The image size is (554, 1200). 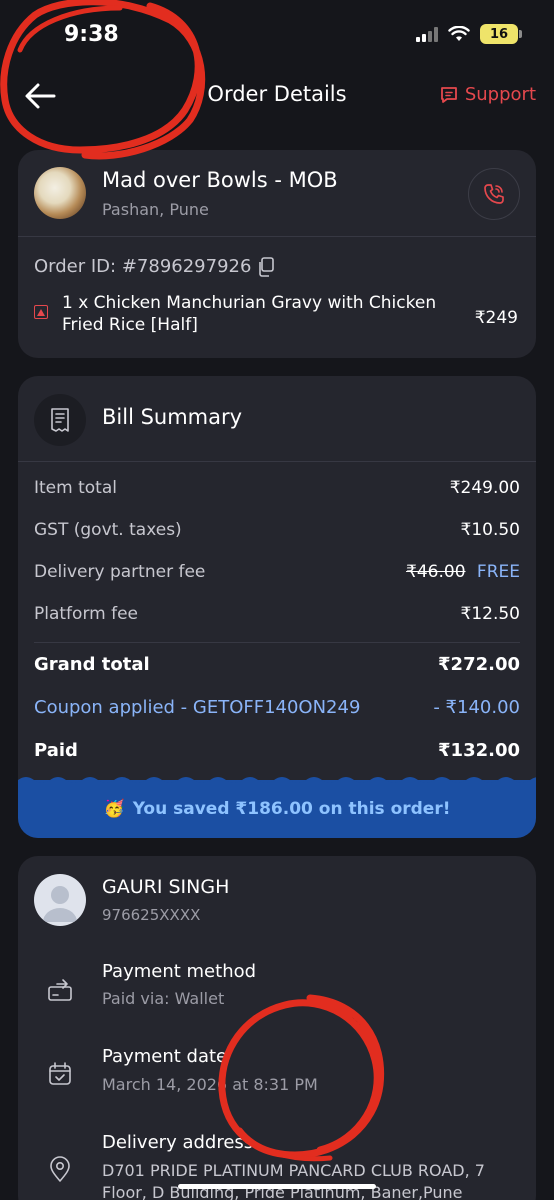 What do you see at coordinates (165, 1056) in the screenshot?
I see `payment-date-label: Payment date` at bounding box center [165, 1056].